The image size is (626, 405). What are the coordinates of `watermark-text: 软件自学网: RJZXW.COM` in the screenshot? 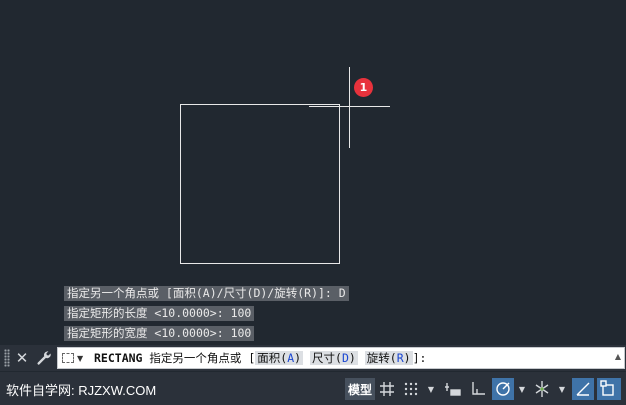 It's located at (81, 390).